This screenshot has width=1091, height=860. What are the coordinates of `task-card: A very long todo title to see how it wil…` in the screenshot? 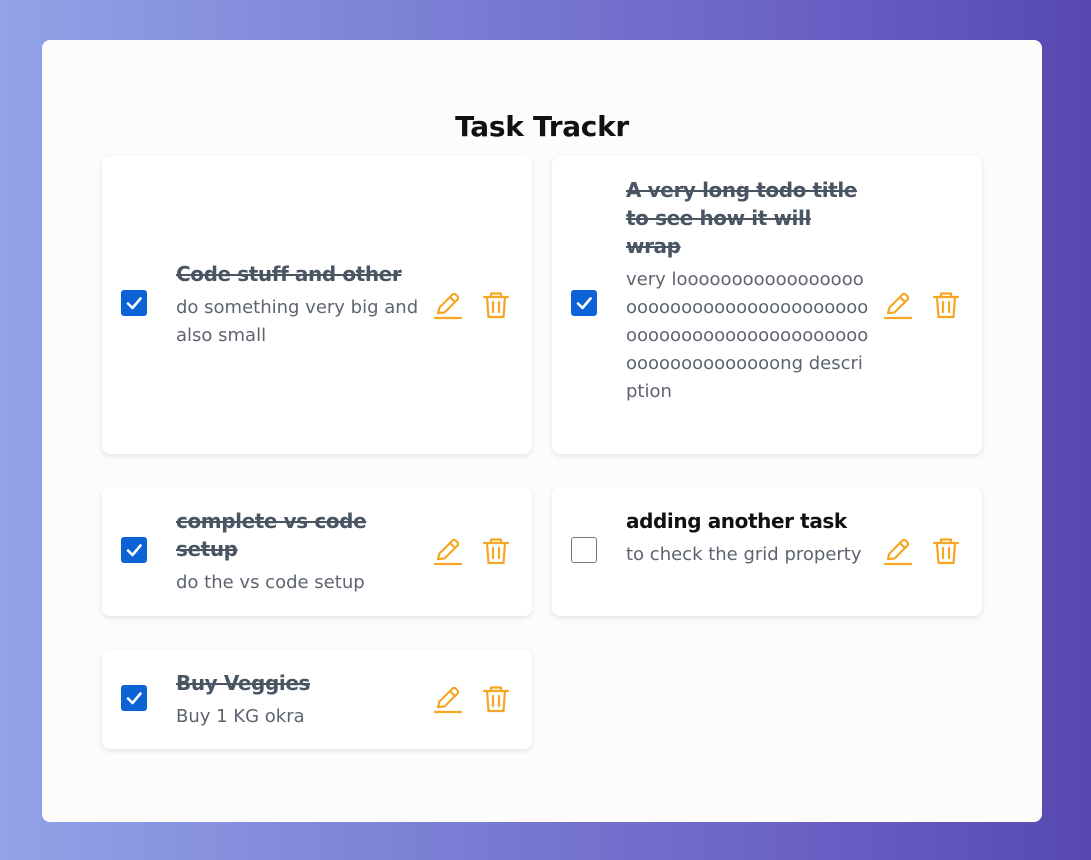 It's located at (767, 305).